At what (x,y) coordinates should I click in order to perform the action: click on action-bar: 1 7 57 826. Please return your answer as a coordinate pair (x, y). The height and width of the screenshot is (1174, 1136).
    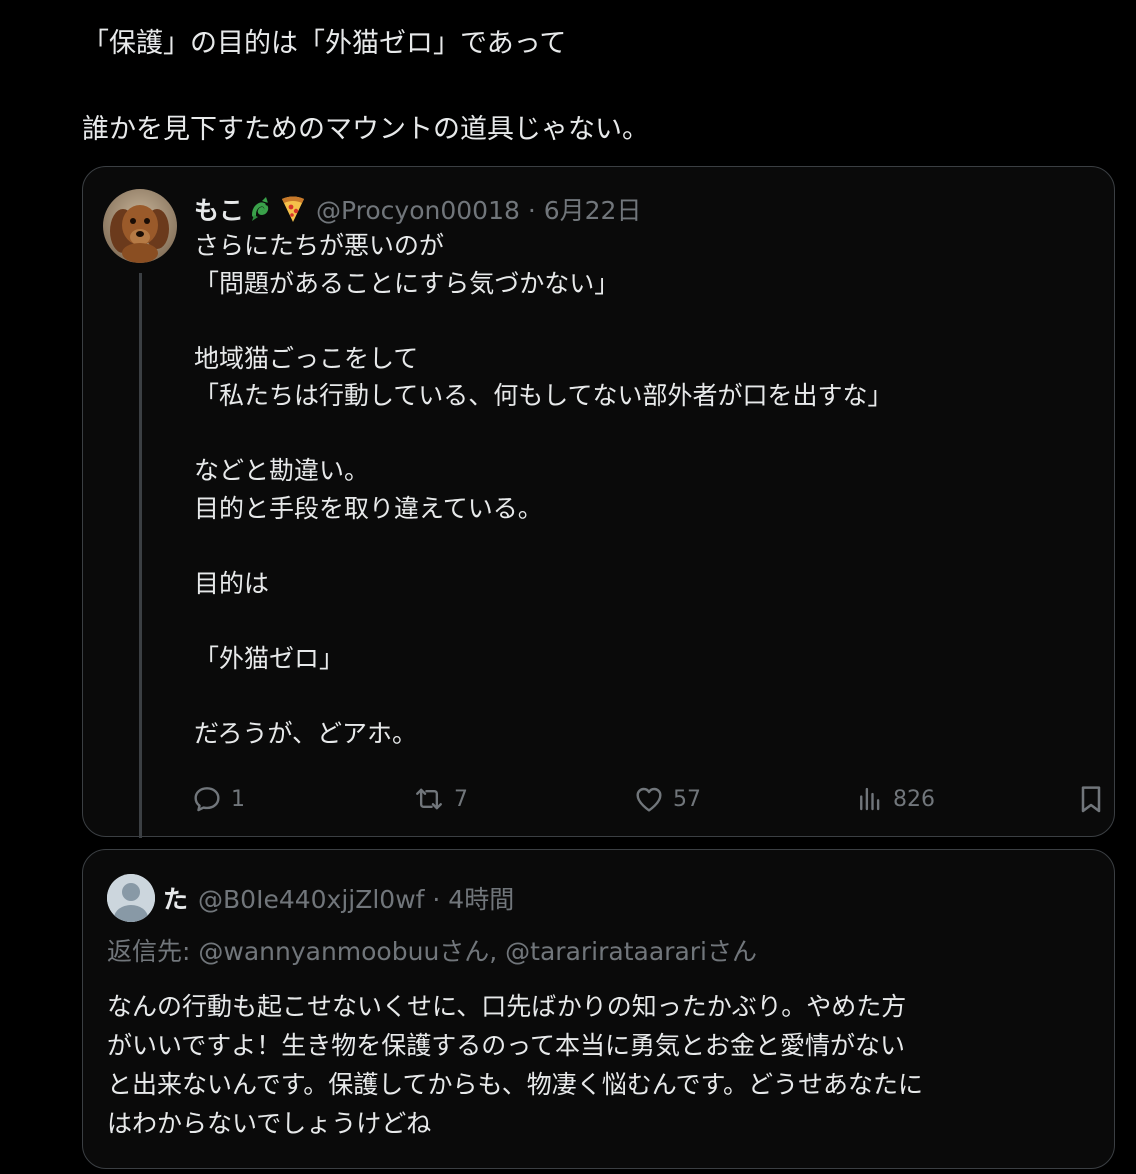
    Looking at the image, I should click on (648, 799).